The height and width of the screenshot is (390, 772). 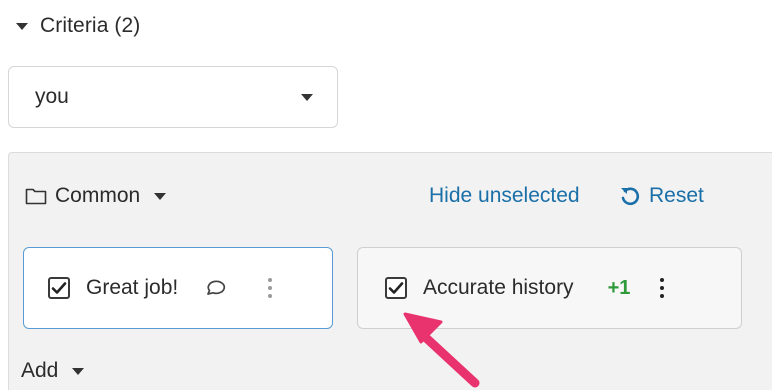 What do you see at coordinates (676, 195) in the screenshot?
I see `reset-label: Reset` at bounding box center [676, 195].